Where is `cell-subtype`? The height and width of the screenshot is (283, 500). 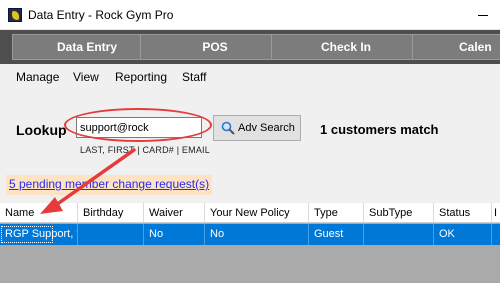
cell-subtype is located at coordinates (399, 234).